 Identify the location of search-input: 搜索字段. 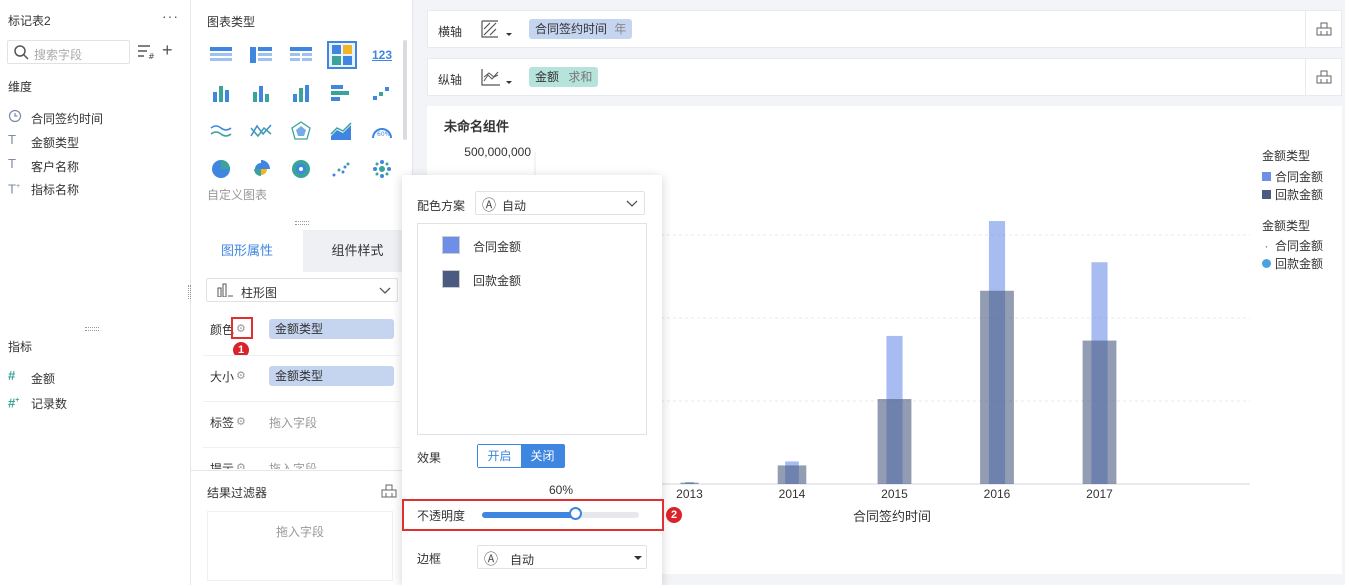
(68, 52).